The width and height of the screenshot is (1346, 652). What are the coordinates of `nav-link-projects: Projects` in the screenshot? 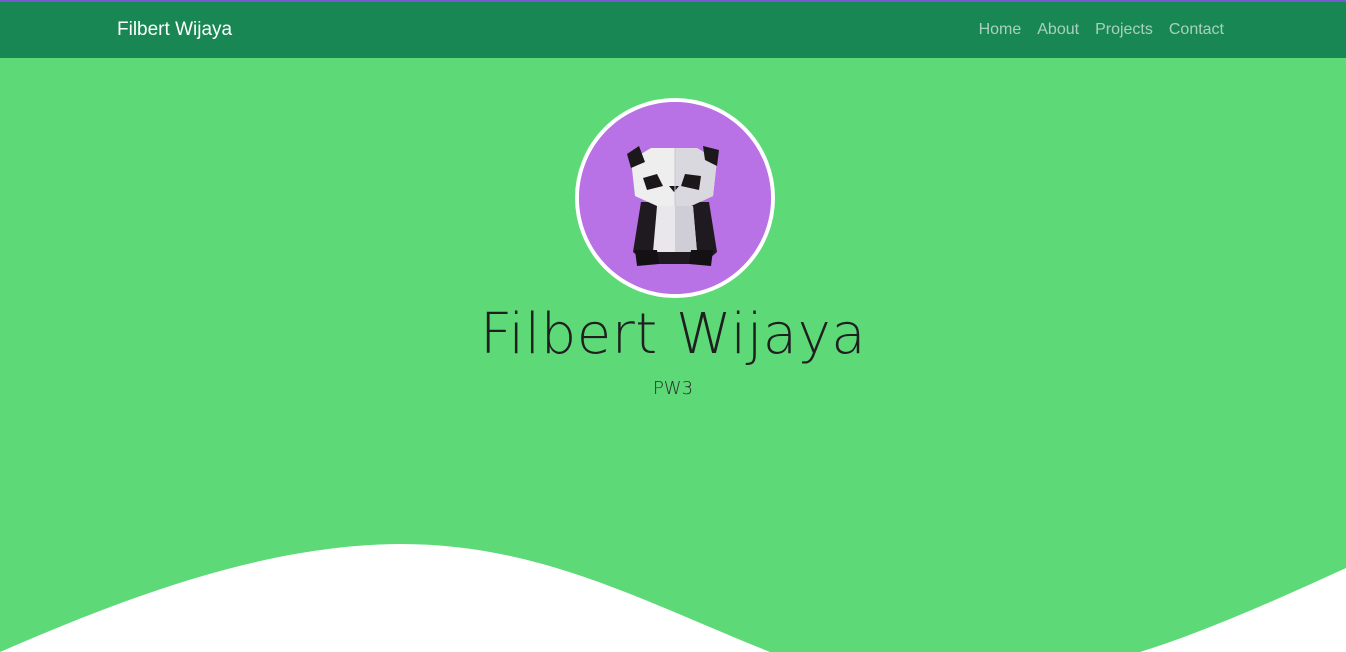 It's located at (1124, 29).